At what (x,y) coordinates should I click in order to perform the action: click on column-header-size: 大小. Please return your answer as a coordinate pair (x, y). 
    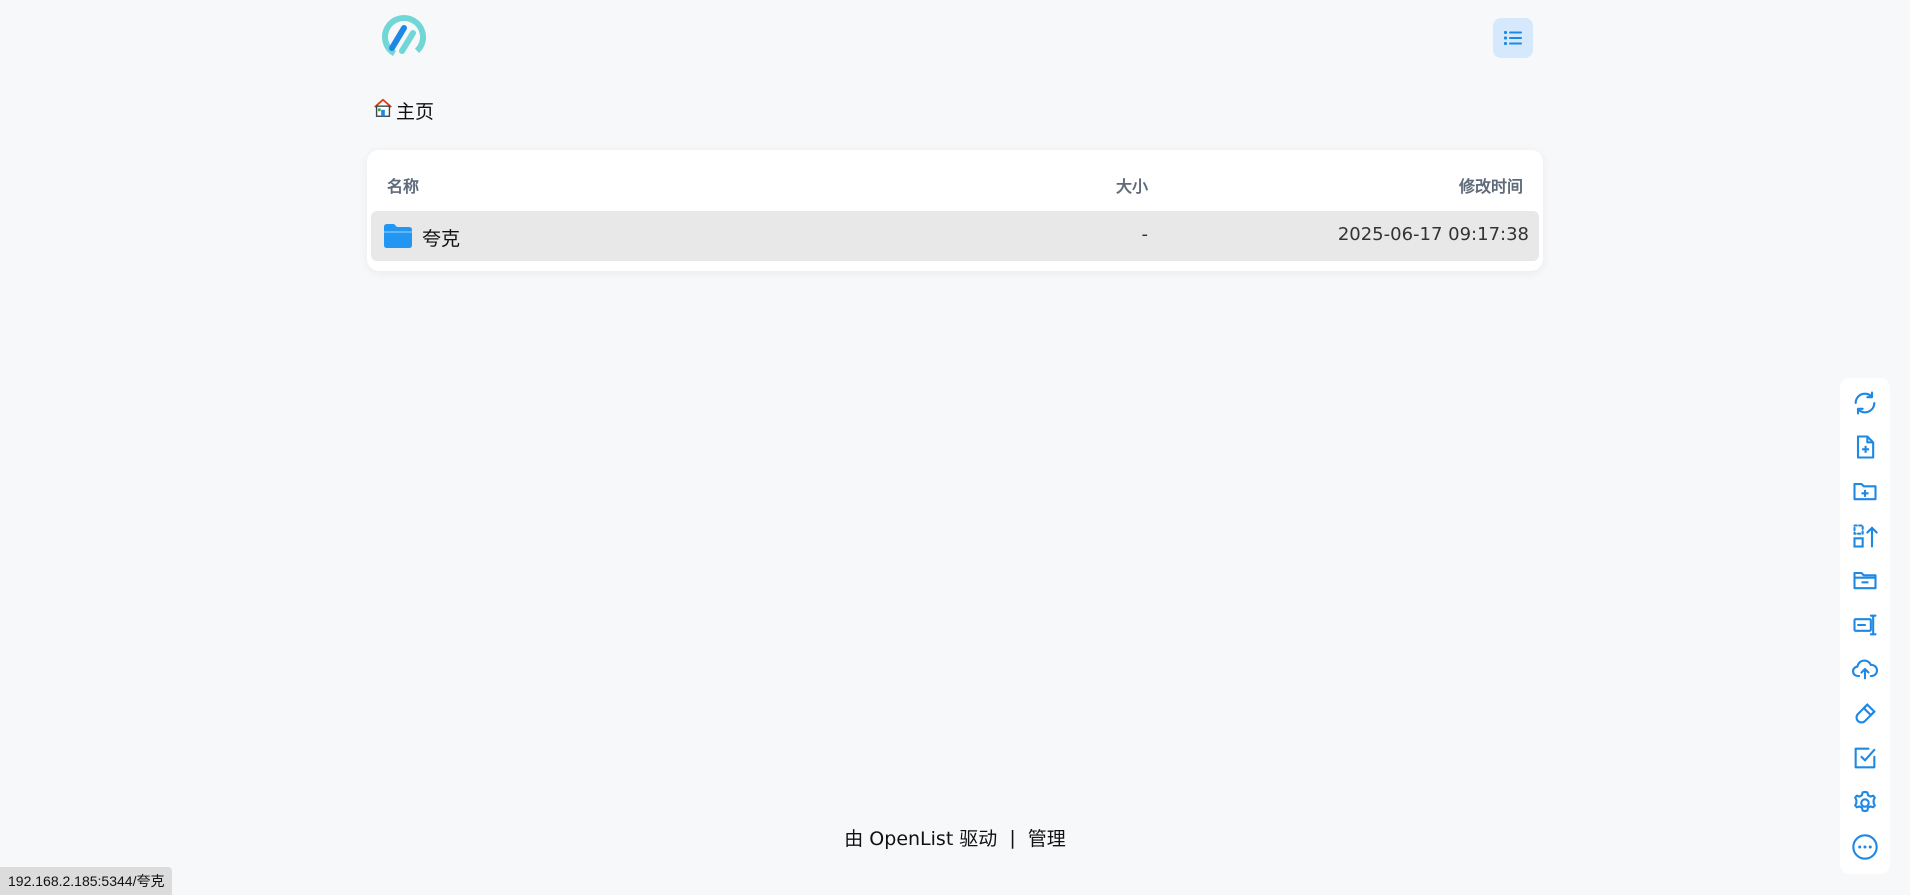
    Looking at the image, I should click on (1132, 185).